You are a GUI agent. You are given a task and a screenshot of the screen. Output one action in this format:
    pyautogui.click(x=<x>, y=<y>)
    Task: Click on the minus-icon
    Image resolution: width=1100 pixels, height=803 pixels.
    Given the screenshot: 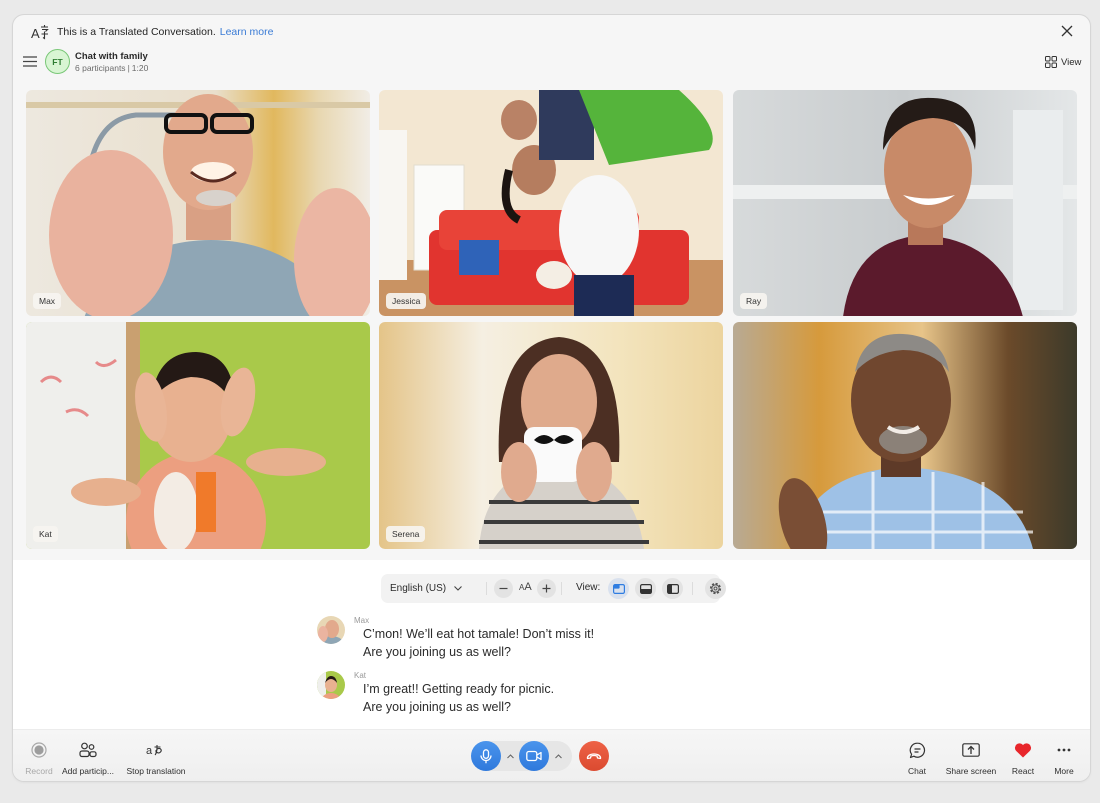 What is the action you would take?
    pyautogui.click(x=503, y=588)
    